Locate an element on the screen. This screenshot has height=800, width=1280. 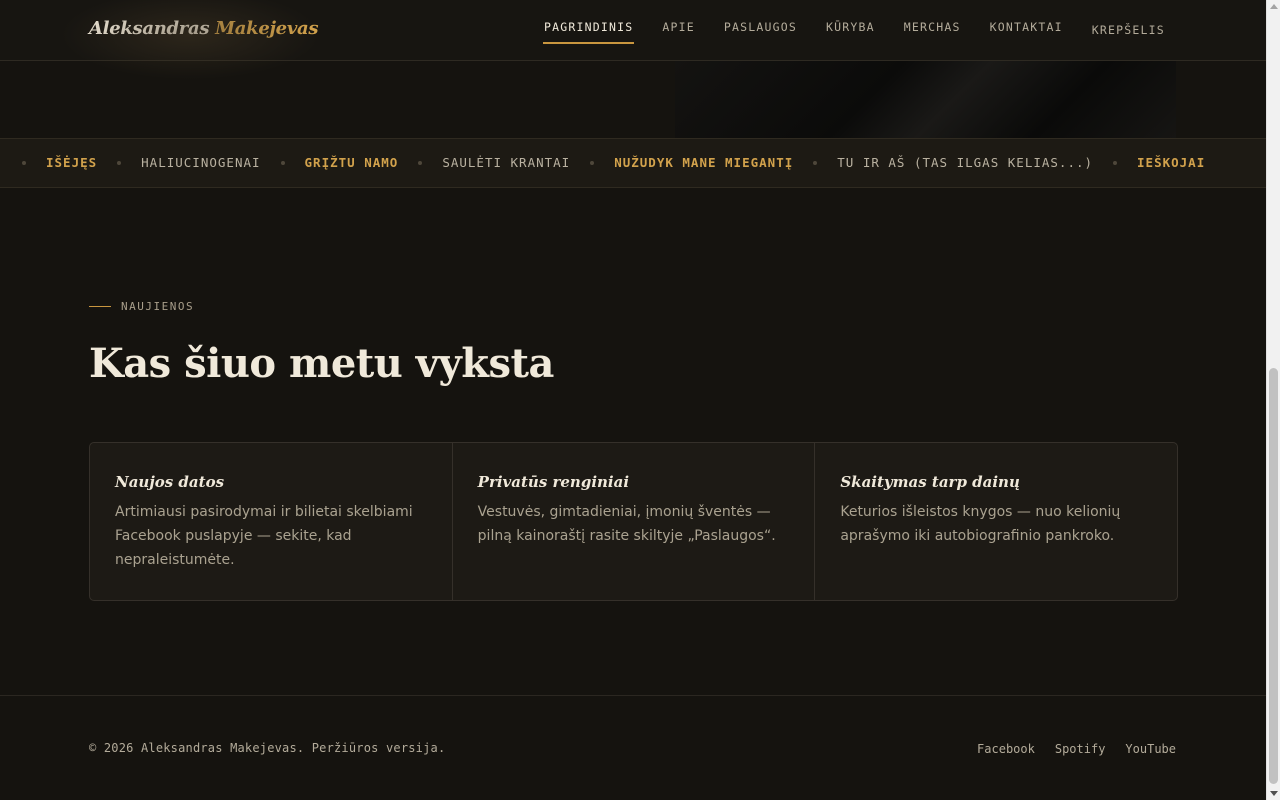
footer-link-facebook: Facebook is located at coordinates (1006, 749).